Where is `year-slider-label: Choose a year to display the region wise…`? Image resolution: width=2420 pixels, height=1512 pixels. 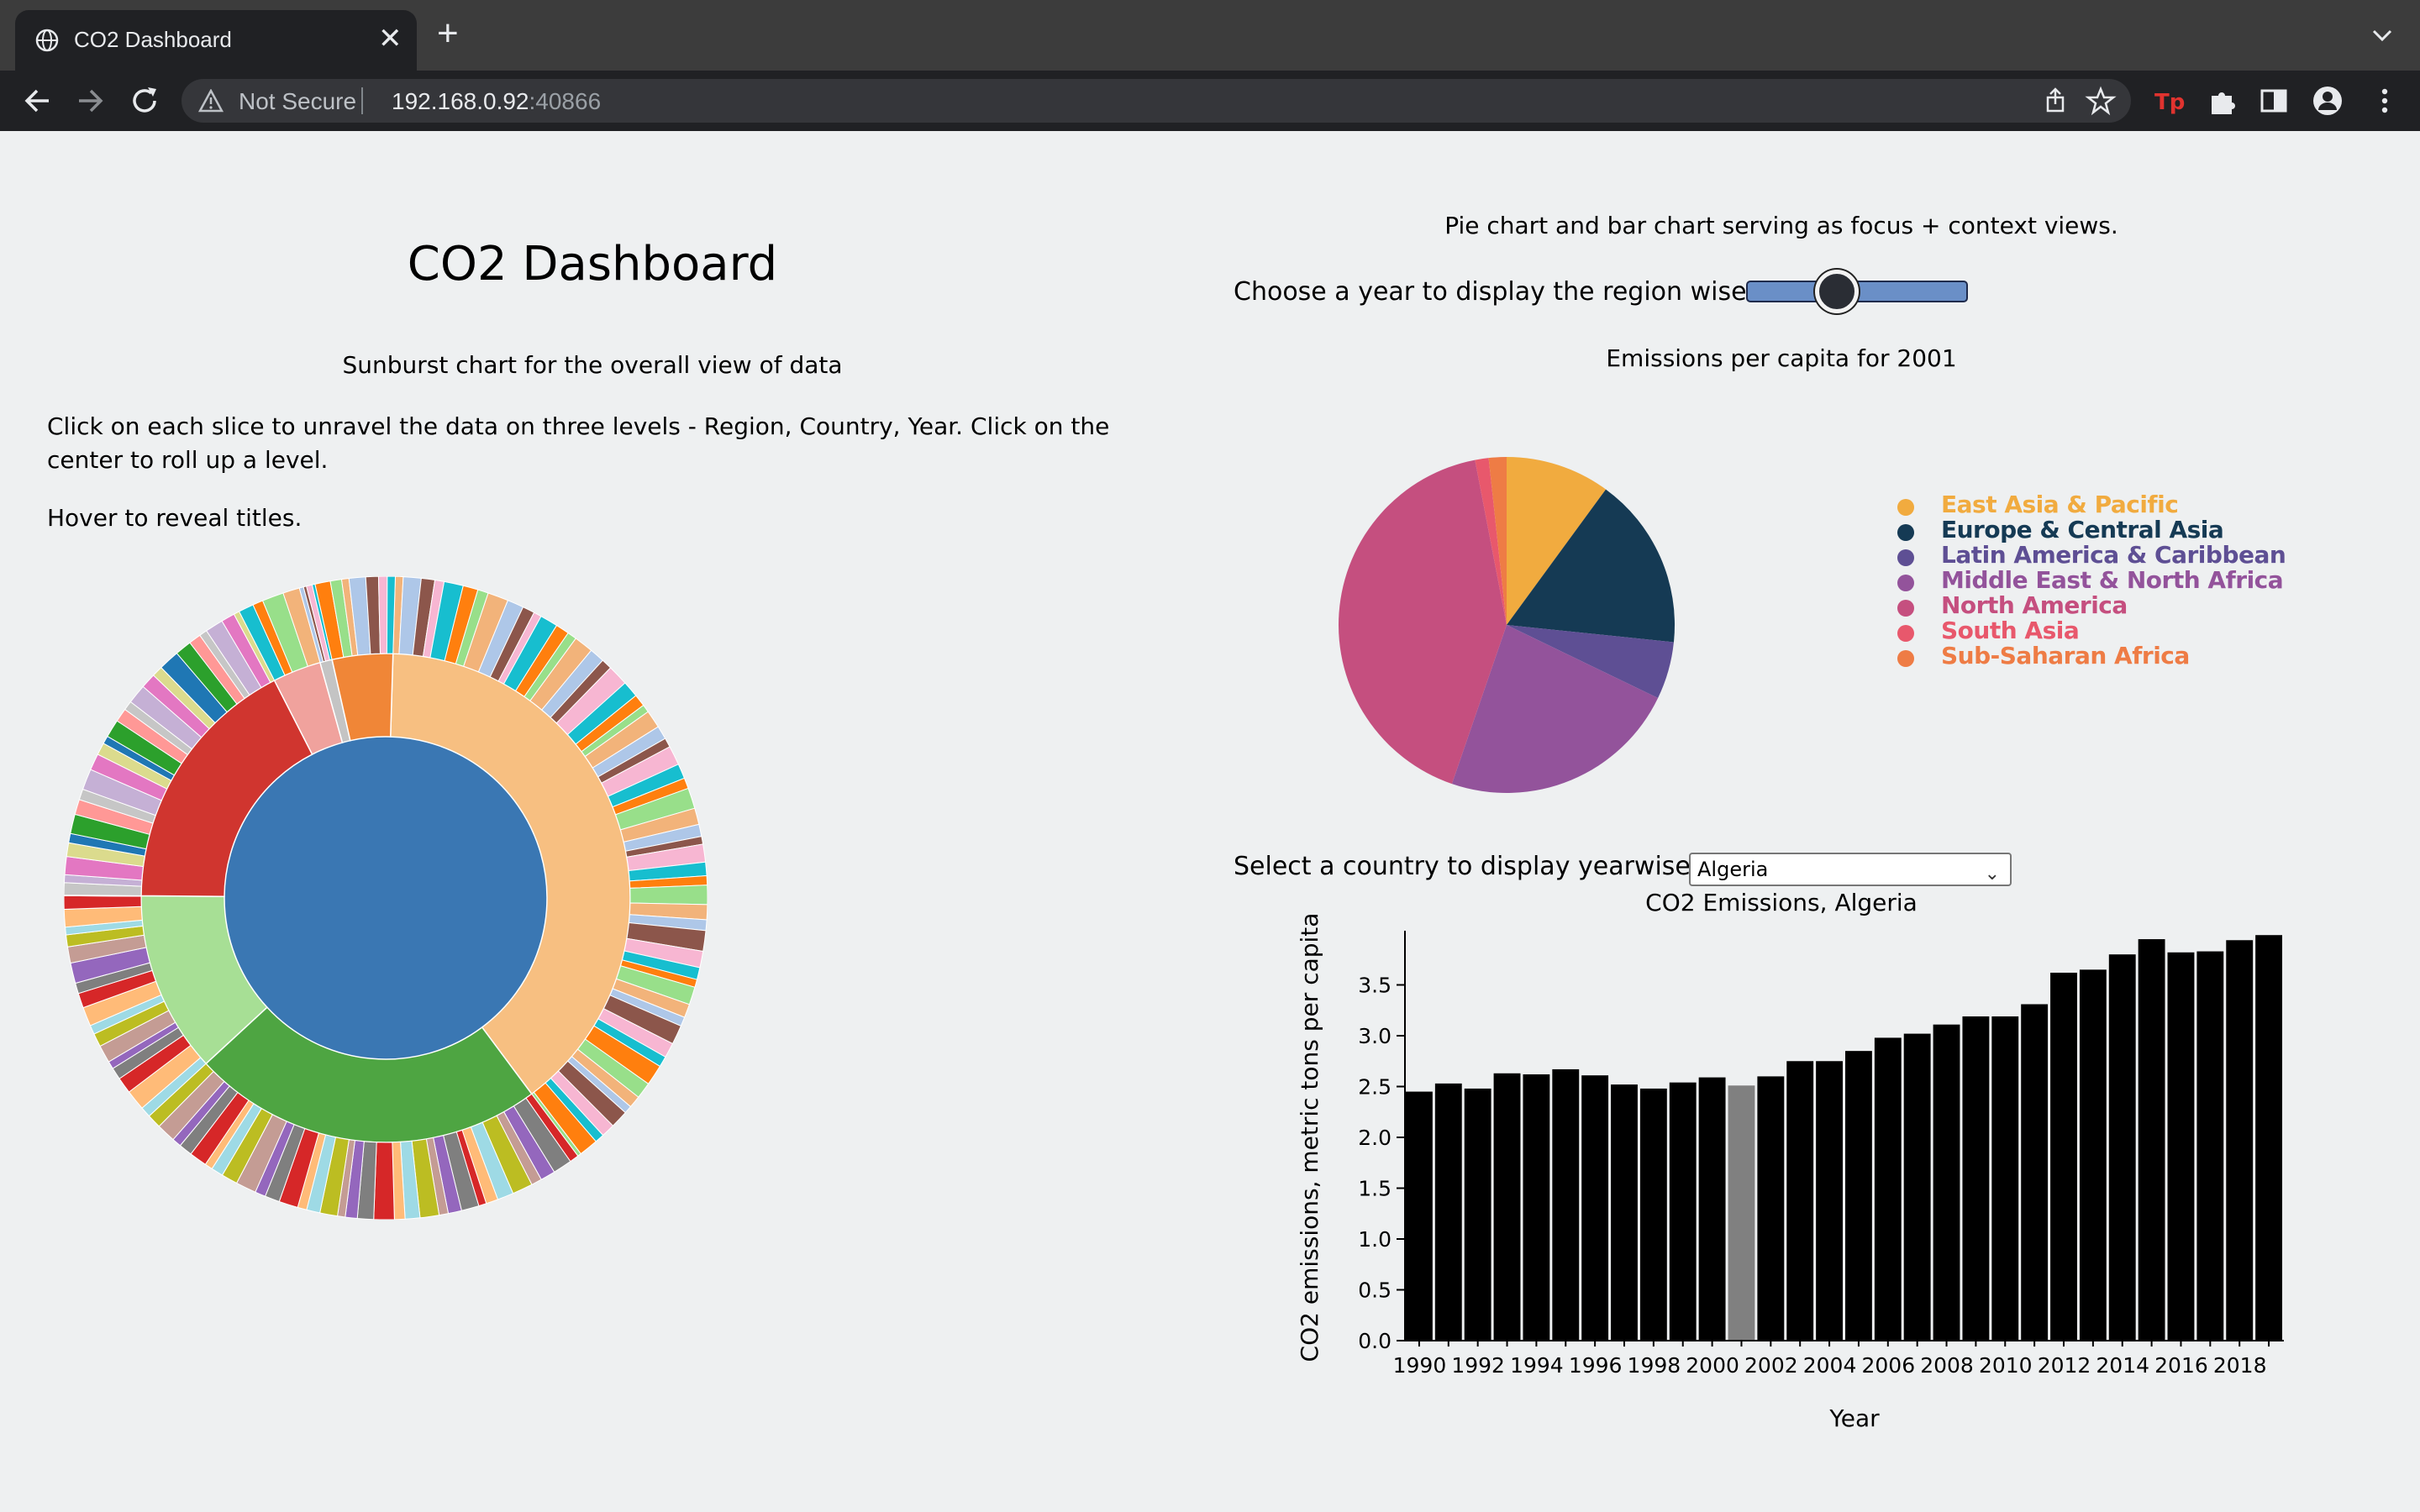 year-slider-label: Choose a year to display the region wise… is located at coordinates (1527, 292).